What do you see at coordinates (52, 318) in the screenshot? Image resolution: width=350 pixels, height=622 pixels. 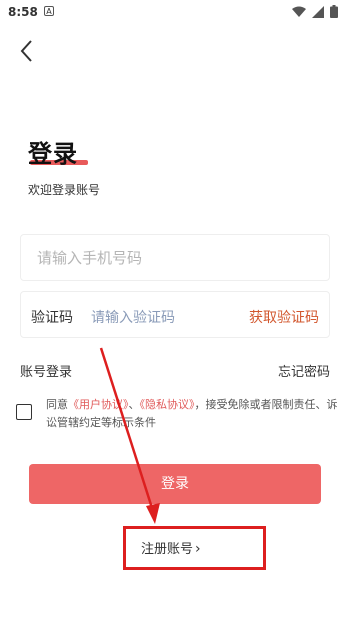 I see `code-label: 验证码` at bounding box center [52, 318].